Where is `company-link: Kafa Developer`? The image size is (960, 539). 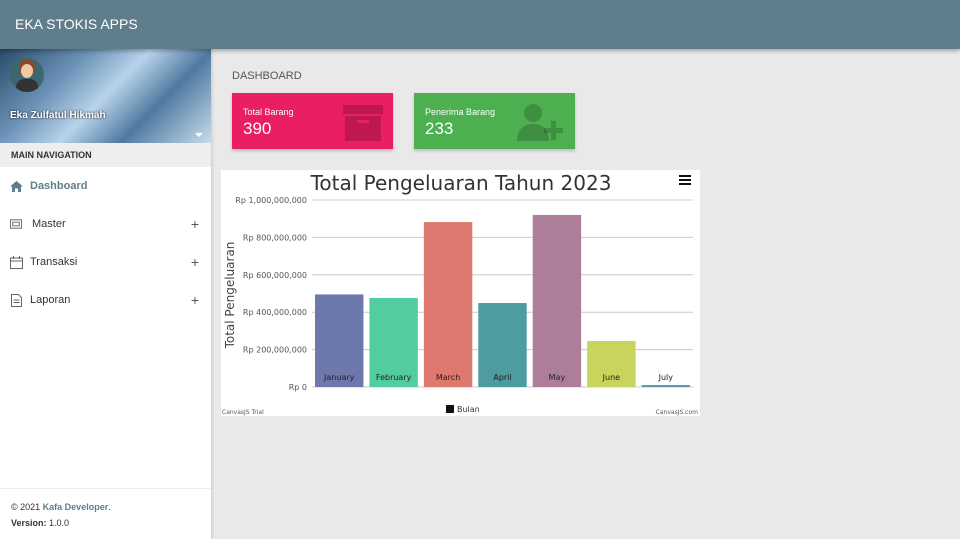
company-link: Kafa Developer is located at coordinates (76, 507).